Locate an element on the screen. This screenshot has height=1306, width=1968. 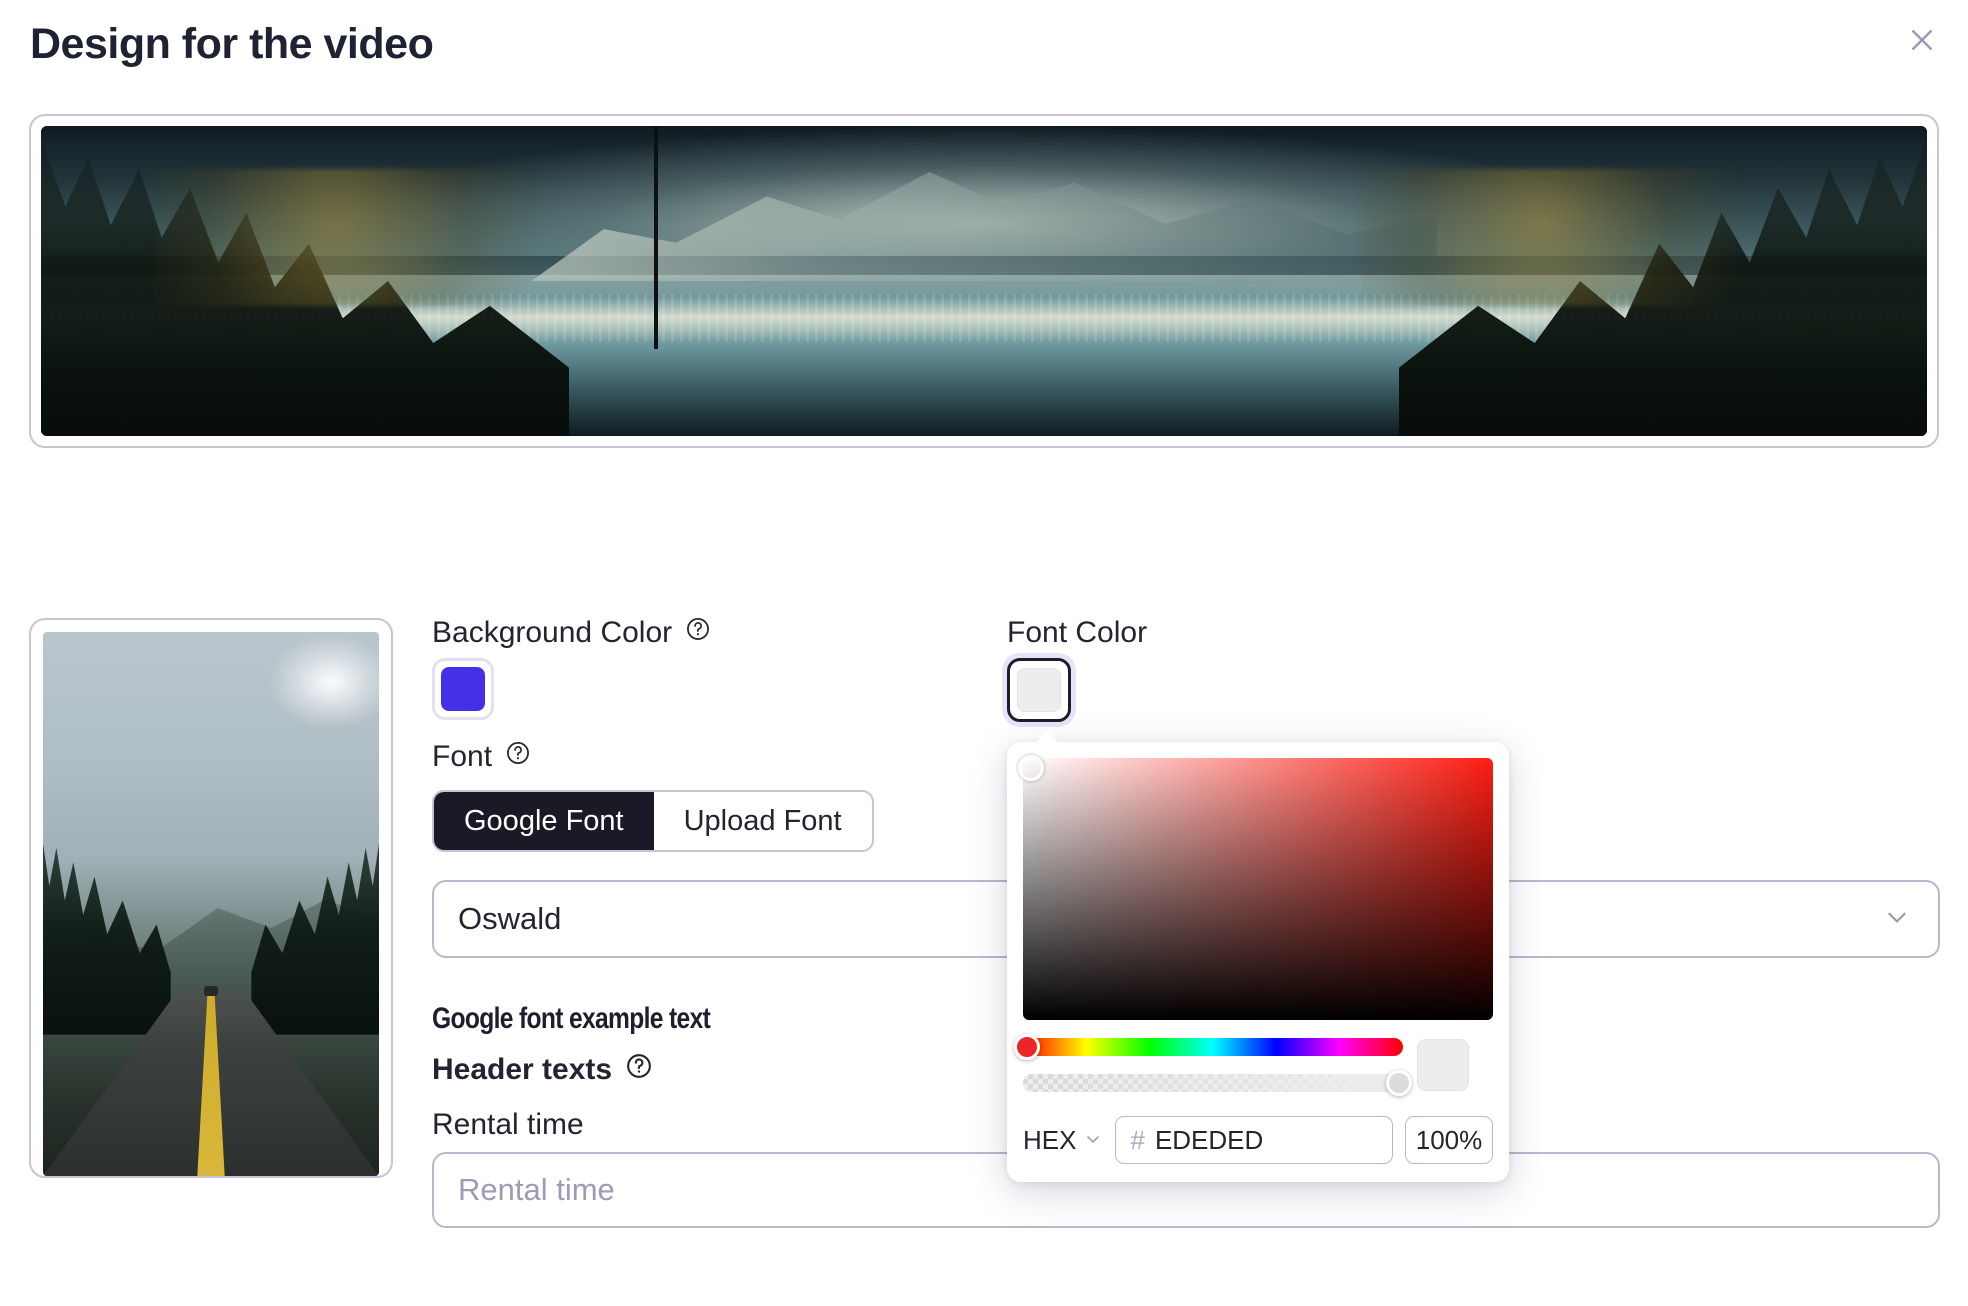
alpha-slider-thumb is located at coordinates (1399, 1083).